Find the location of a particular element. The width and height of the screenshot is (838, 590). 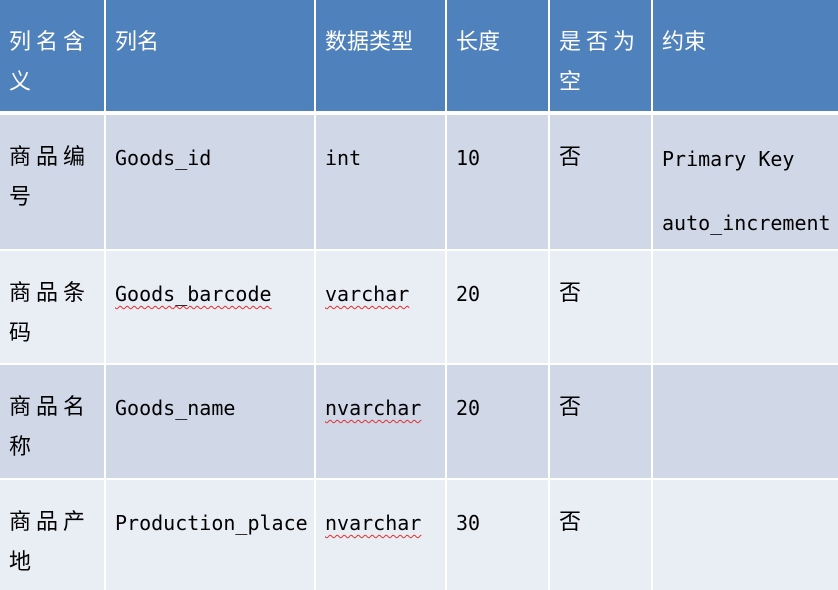

row2-nullable: 否 is located at coordinates (600, 307).